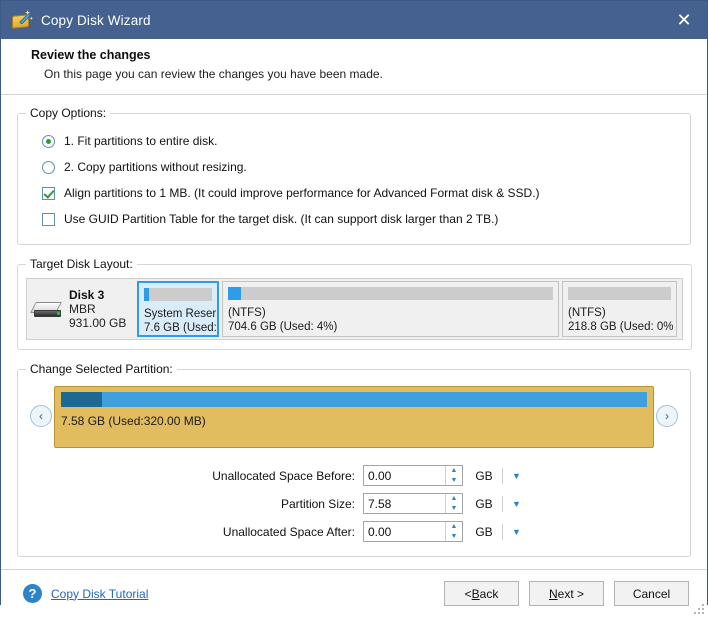  What do you see at coordinates (98, 323) in the screenshot?
I see `disk-capacity: 931.00 GB` at bounding box center [98, 323].